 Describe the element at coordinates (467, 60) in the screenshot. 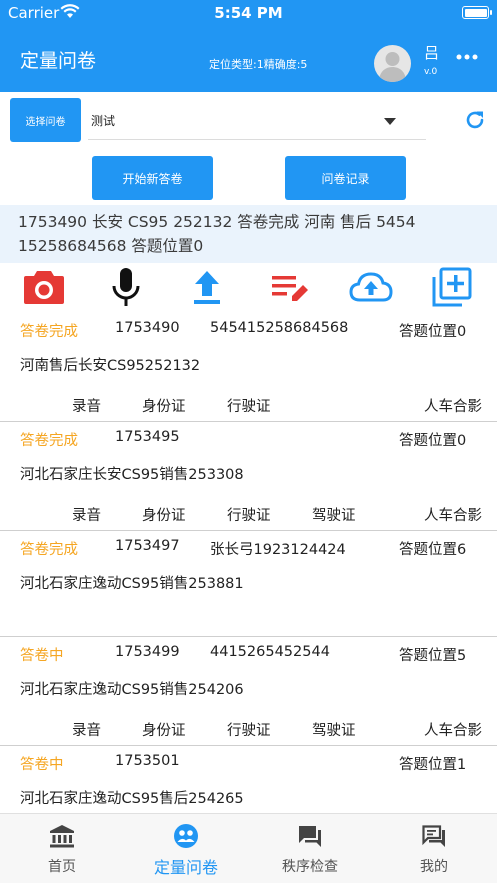

I see `more-dots-icon` at that location.